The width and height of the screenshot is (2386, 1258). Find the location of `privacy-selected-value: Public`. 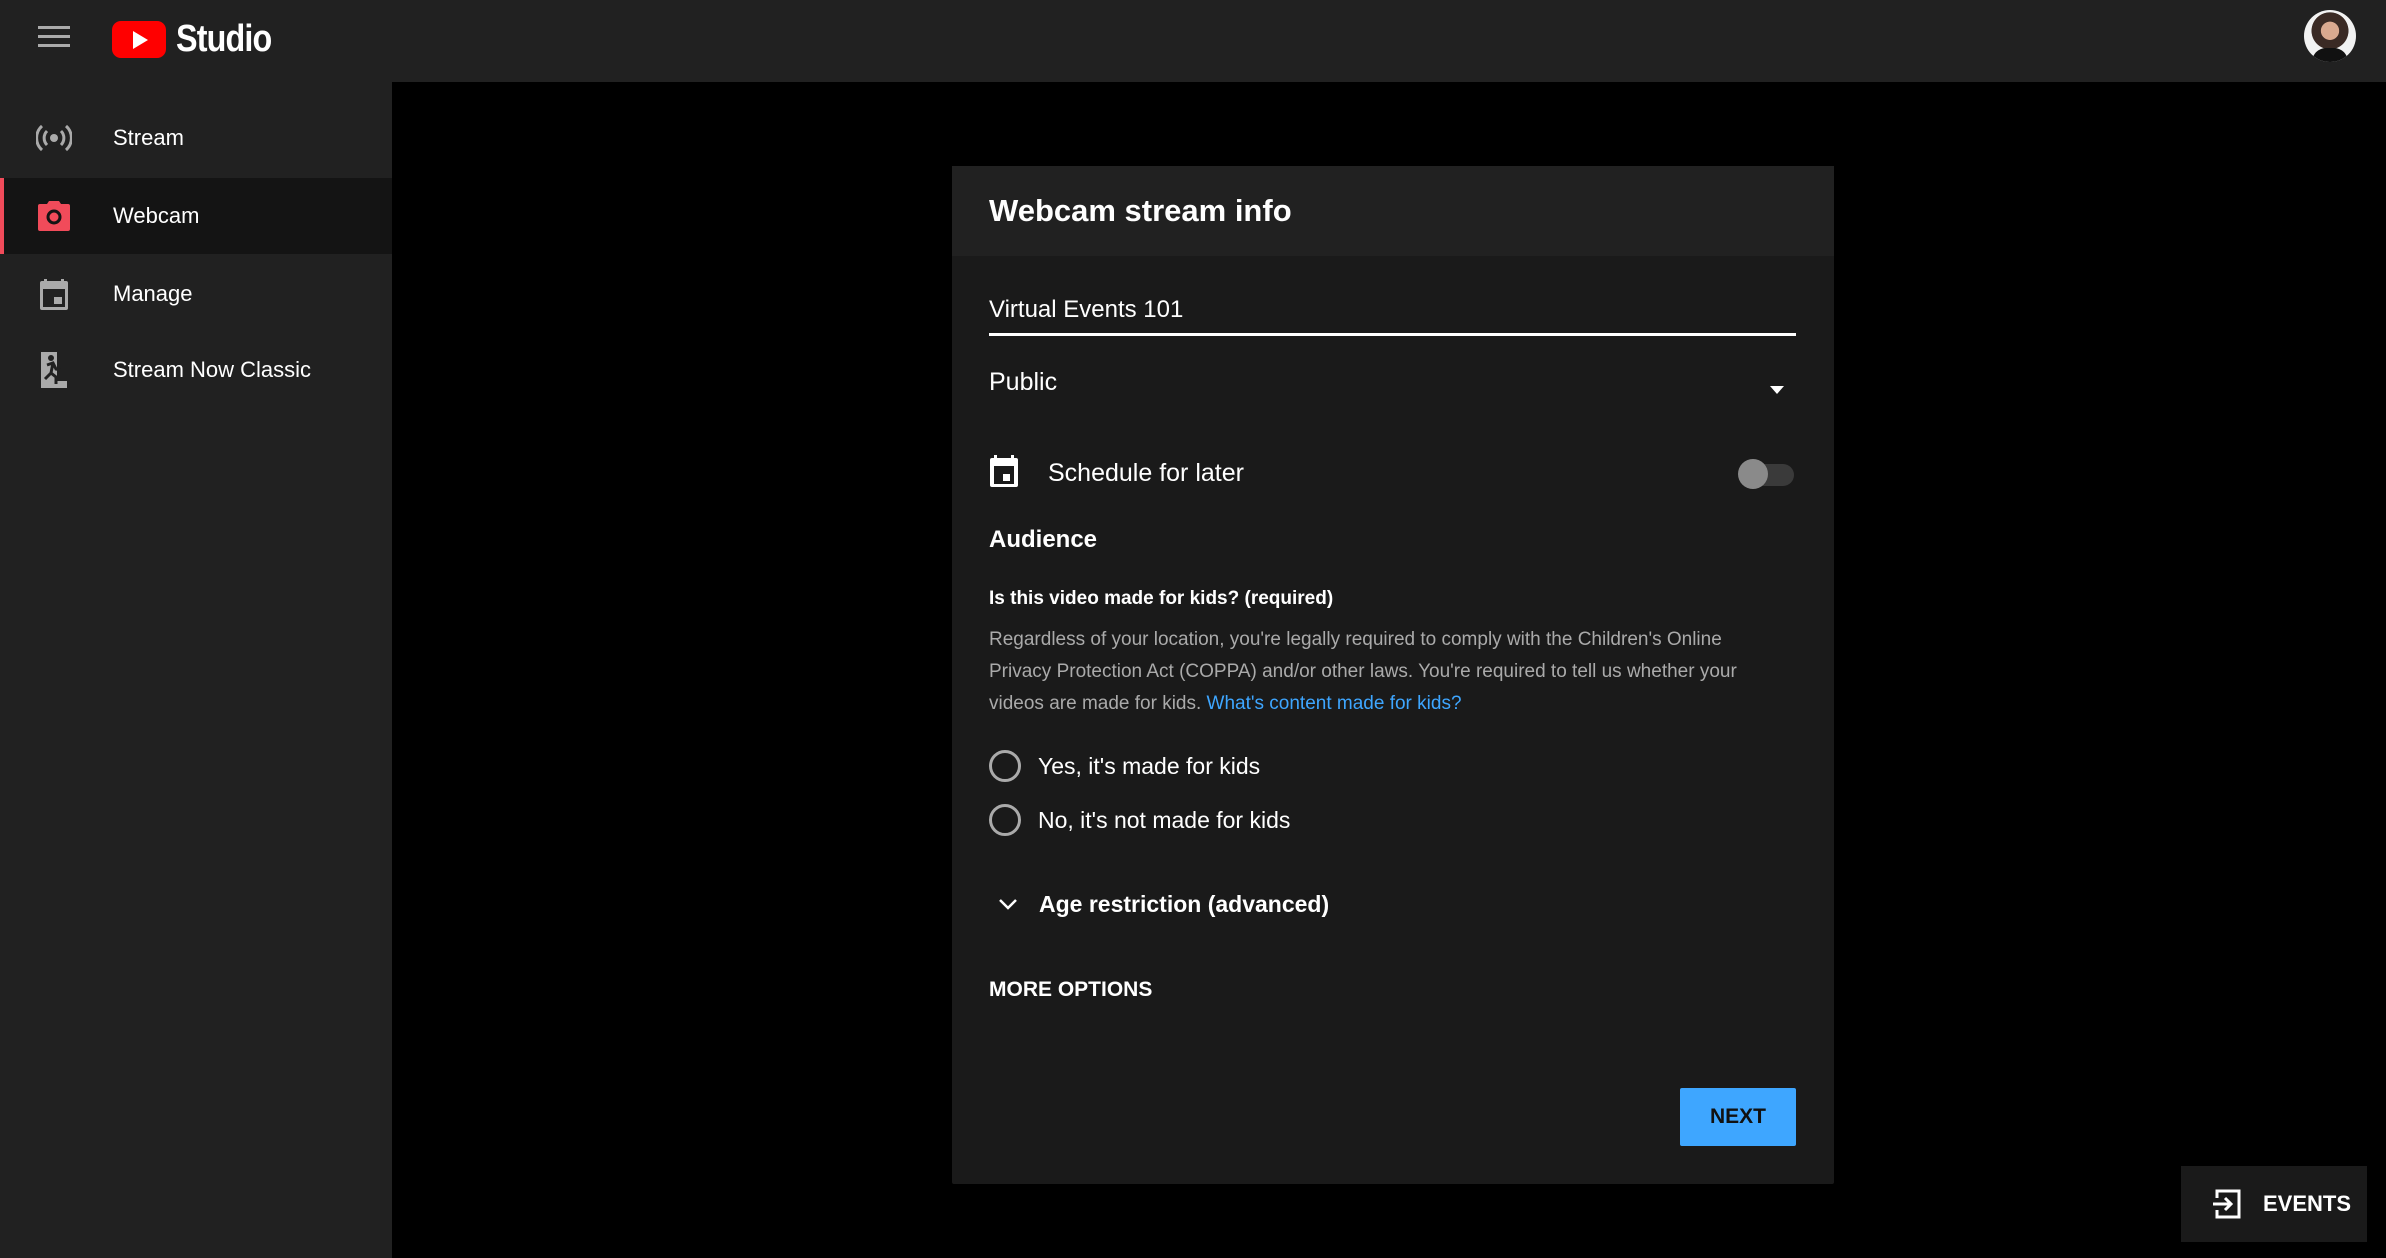

privacy-selected-value: Public is located at coordinates (1023, 382).